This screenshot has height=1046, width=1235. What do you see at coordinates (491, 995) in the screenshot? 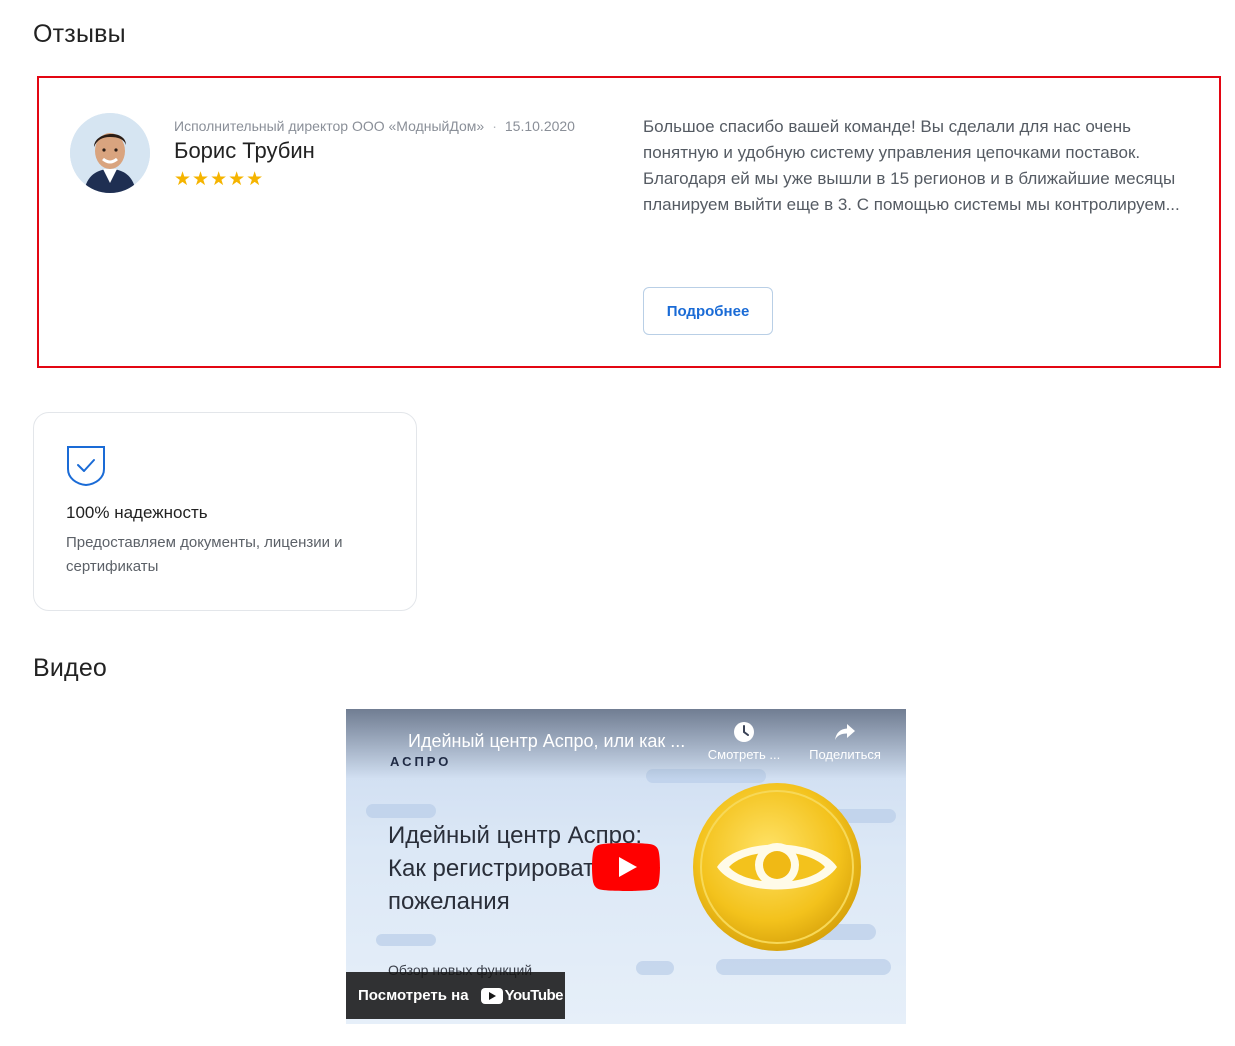
I see `youtube-play-icon` at bounding box center [491, 995].